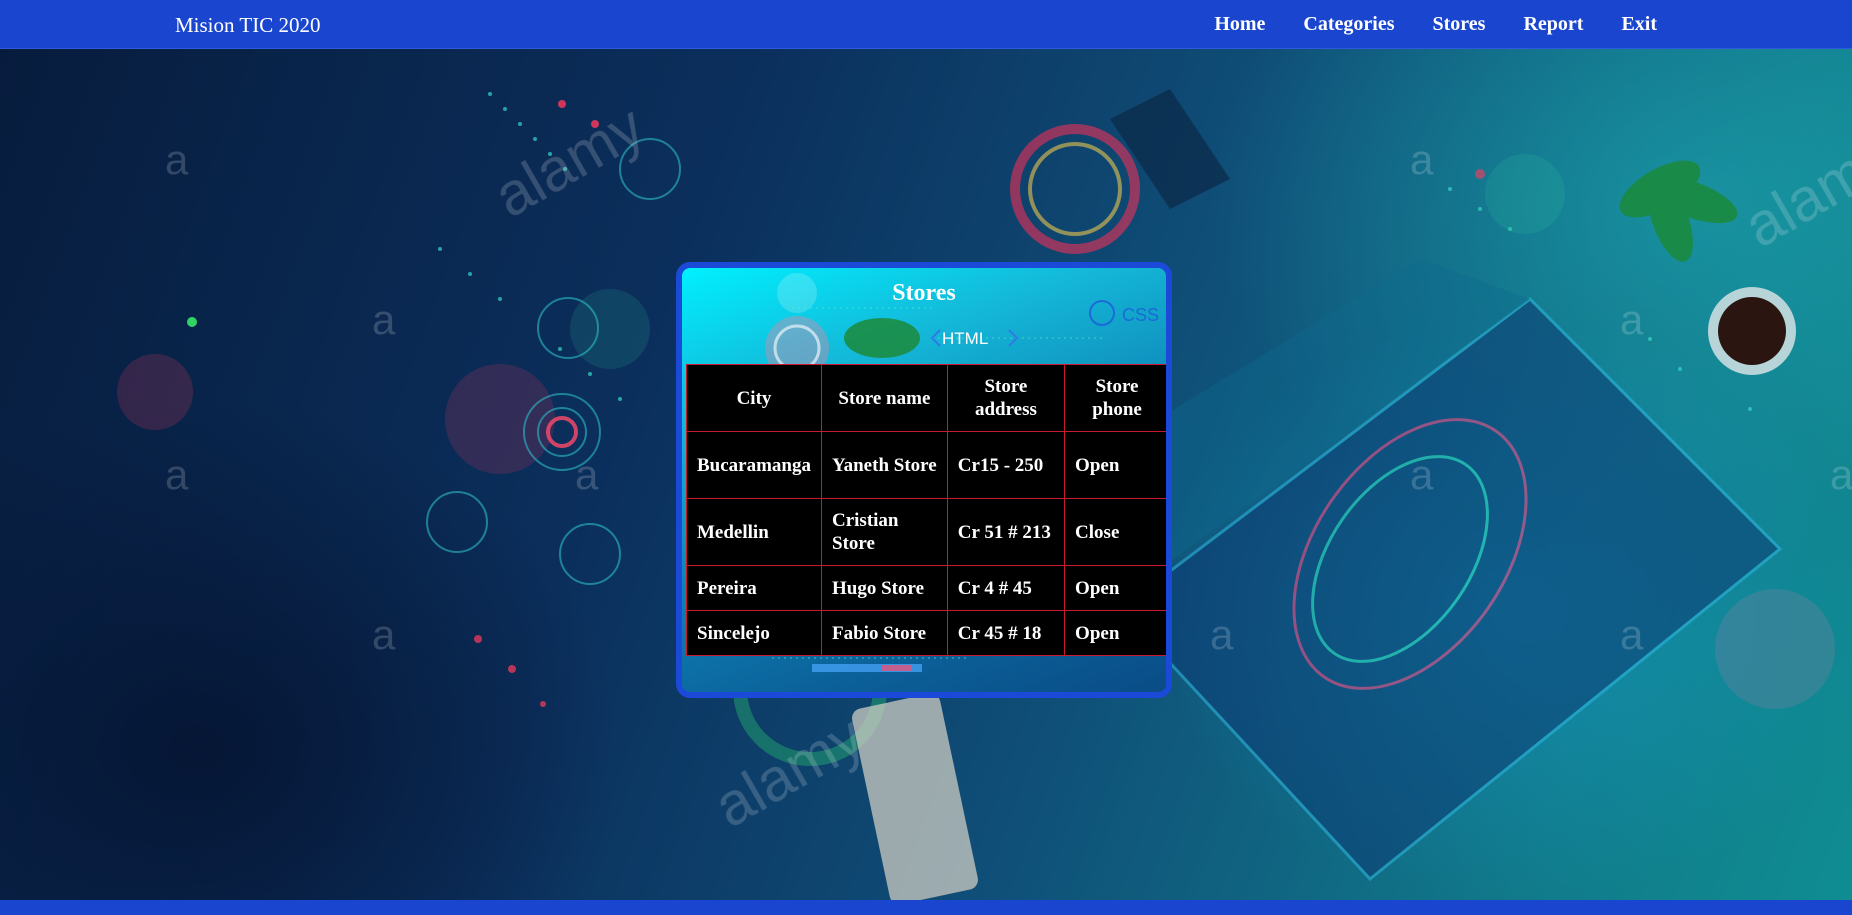  I want to click on cell-city: Medellin, so click(754, 532).